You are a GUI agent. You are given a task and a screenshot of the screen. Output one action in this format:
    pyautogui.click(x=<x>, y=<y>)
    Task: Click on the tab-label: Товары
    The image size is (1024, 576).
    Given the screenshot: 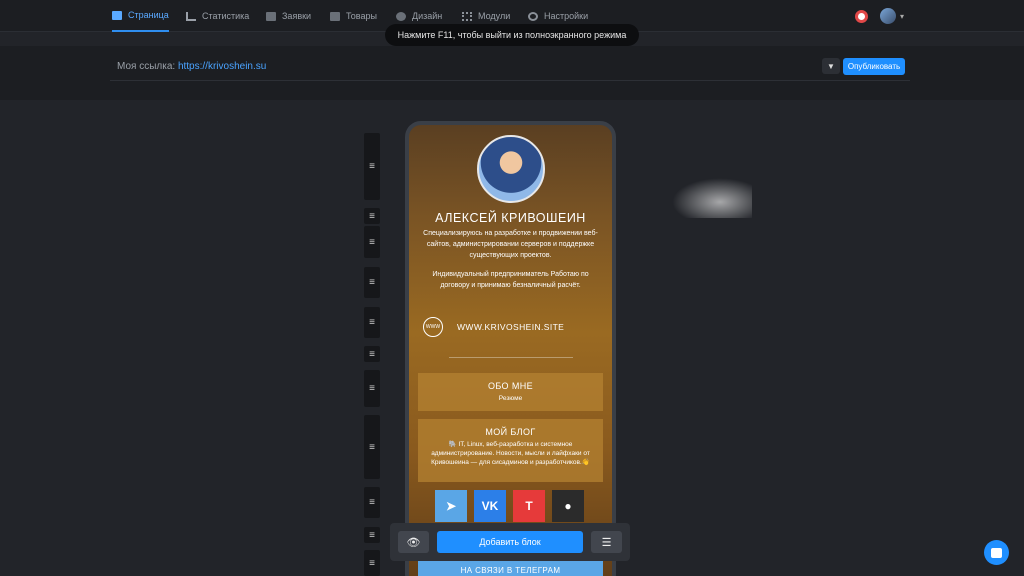 What is the action you would take?
    pyautogui.click(x=361, y=16)
    